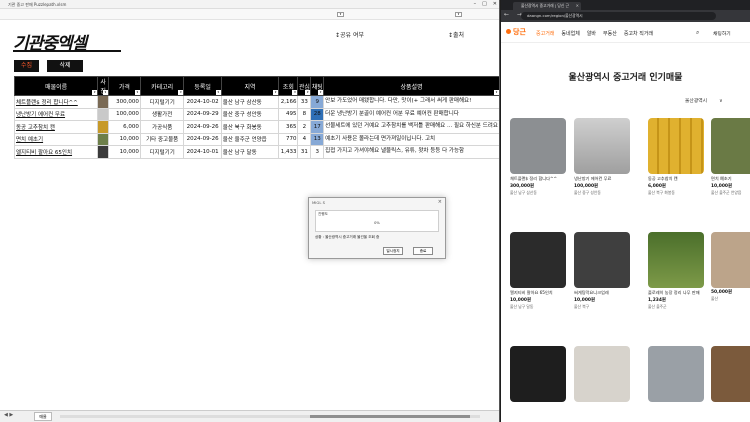  I want to click on column-header: 매물이름 ▾, so click(56, 86).